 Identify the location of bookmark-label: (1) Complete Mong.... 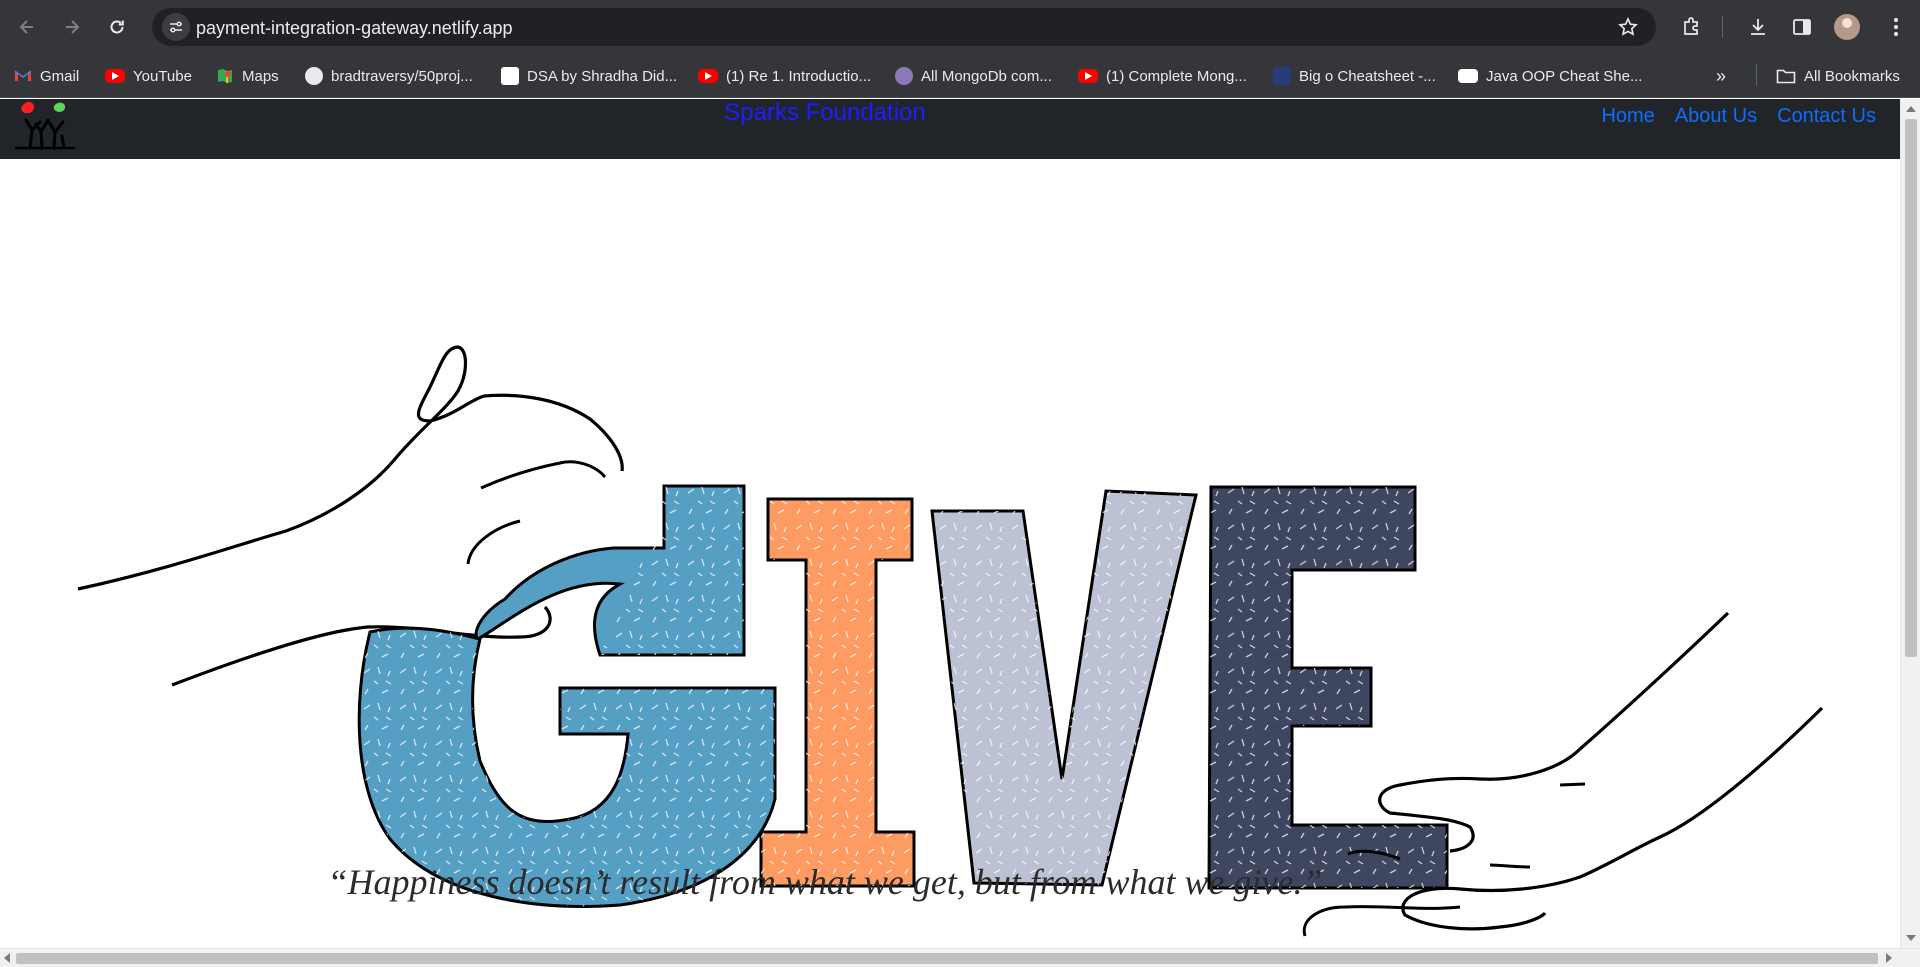
(1176, 76).